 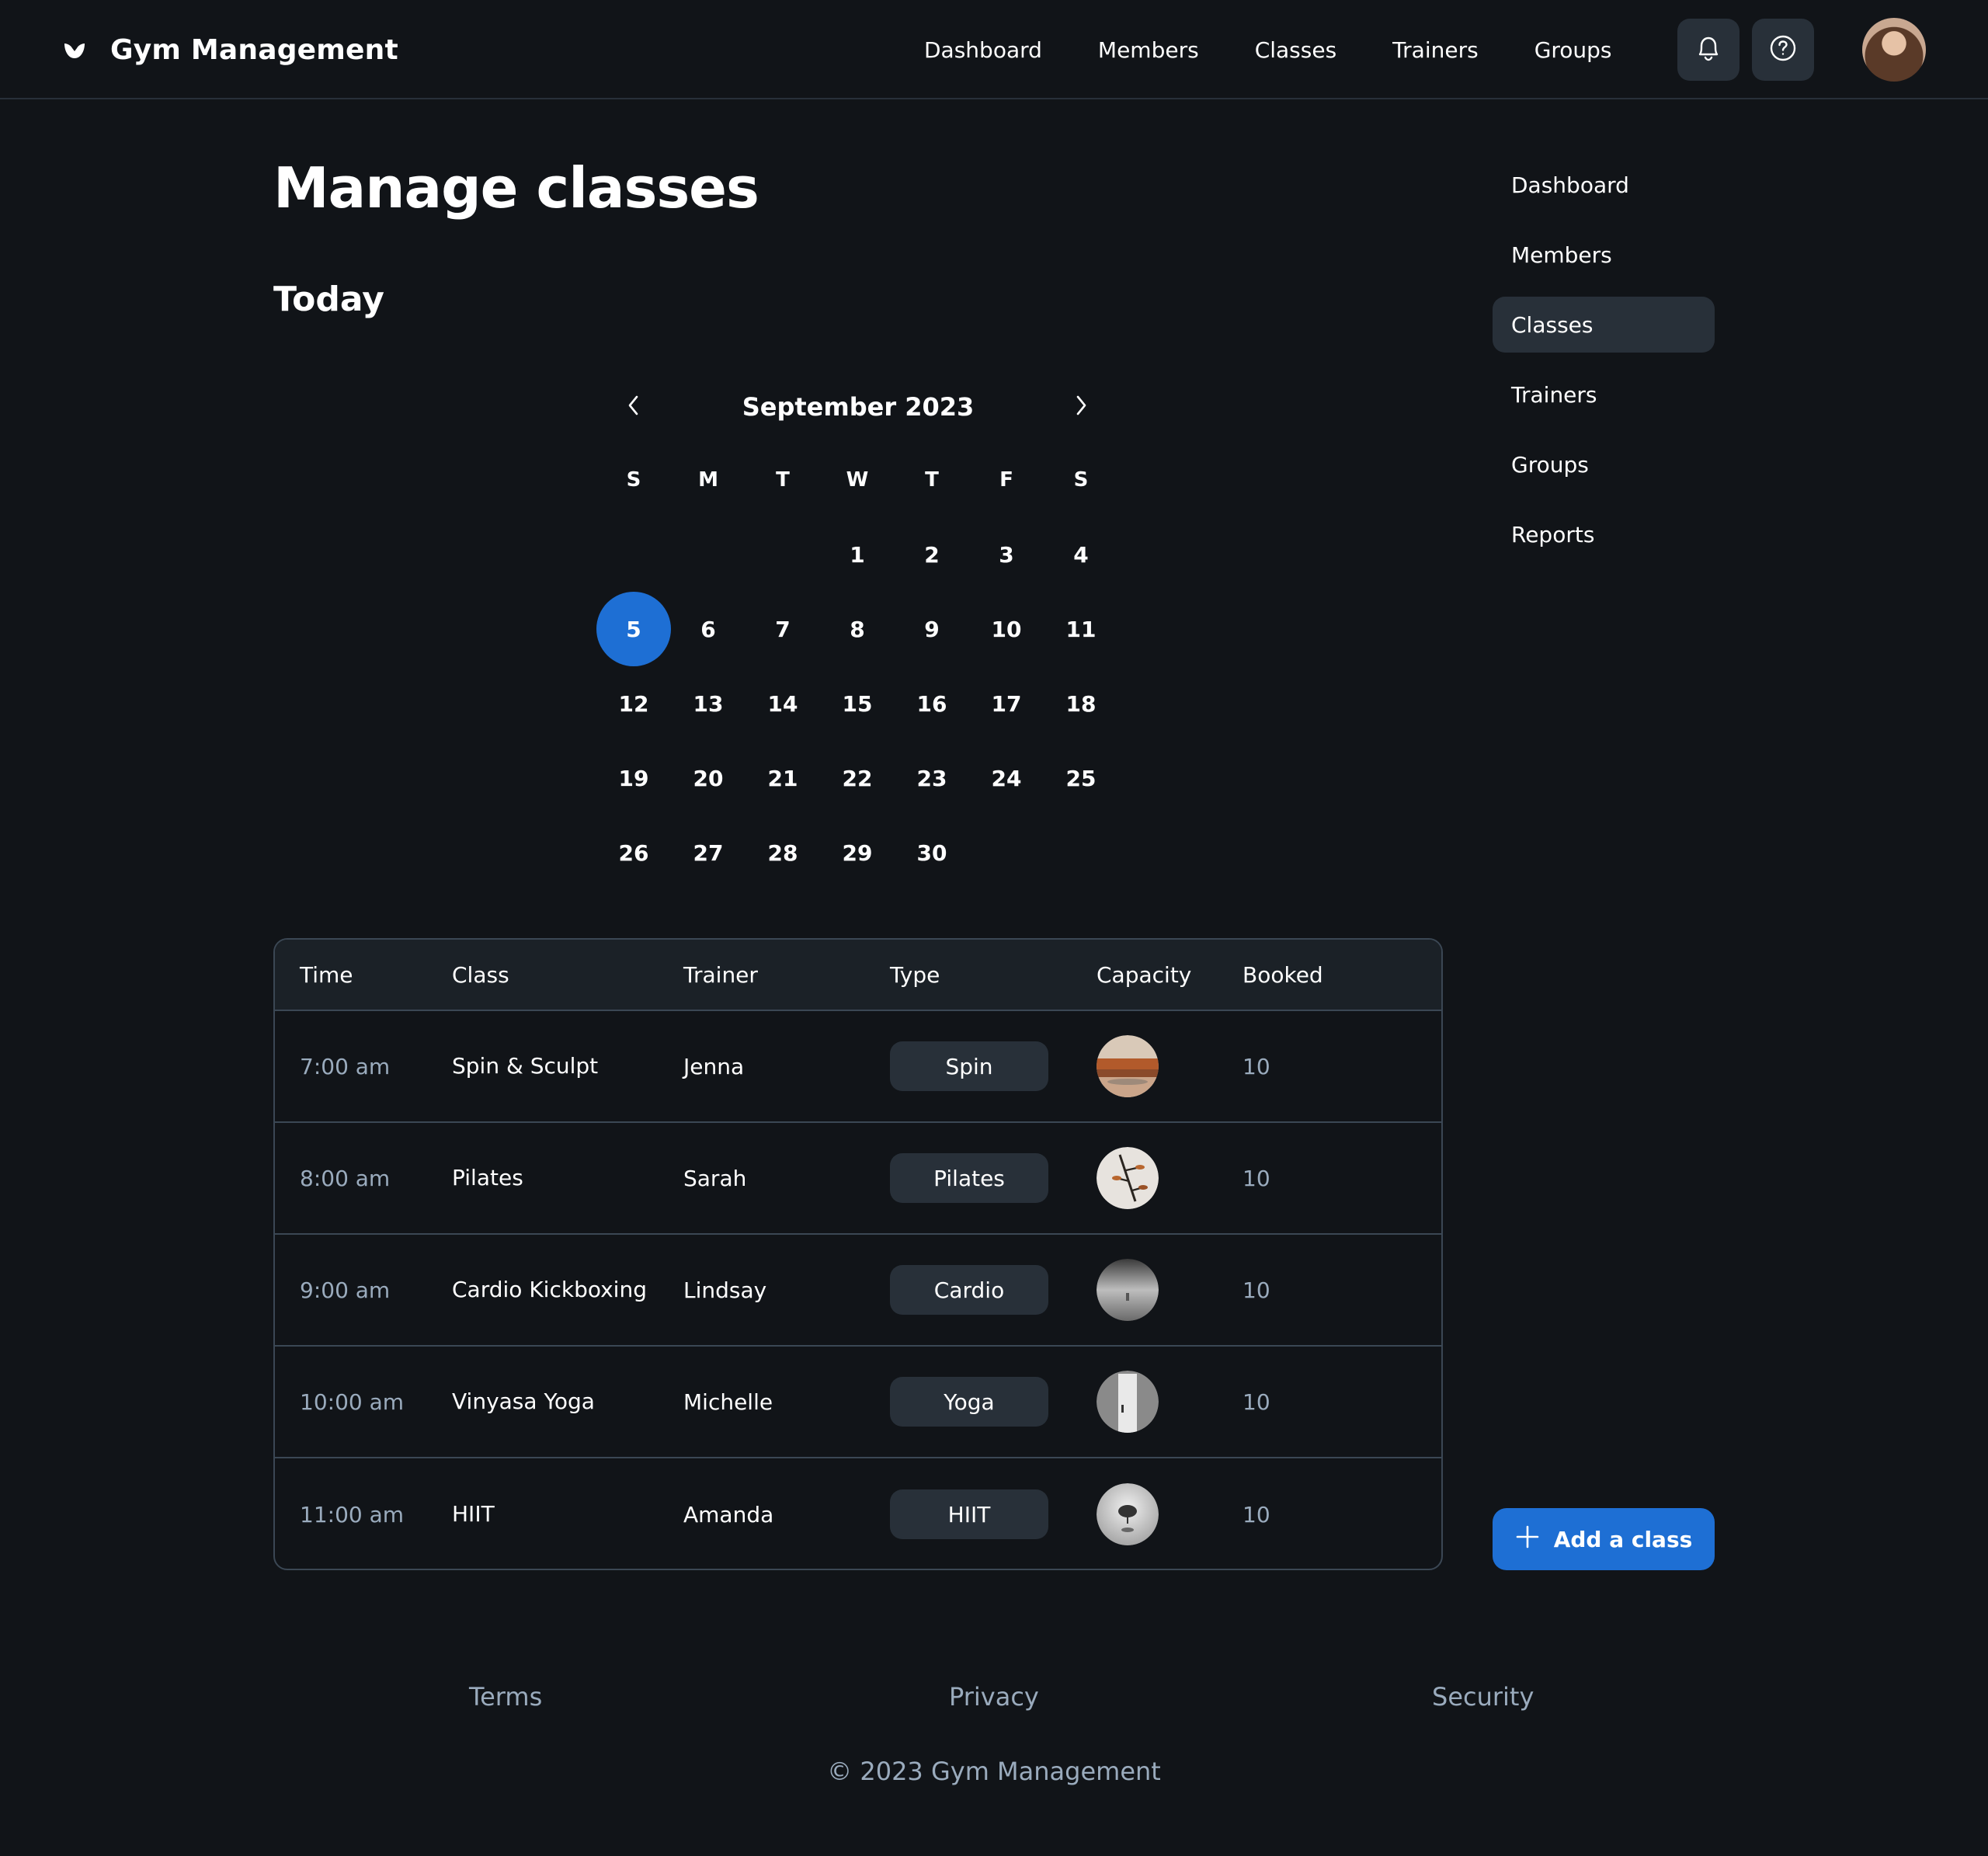 I want to click on type-badge: HIIT, so click(x=969, y=1514).